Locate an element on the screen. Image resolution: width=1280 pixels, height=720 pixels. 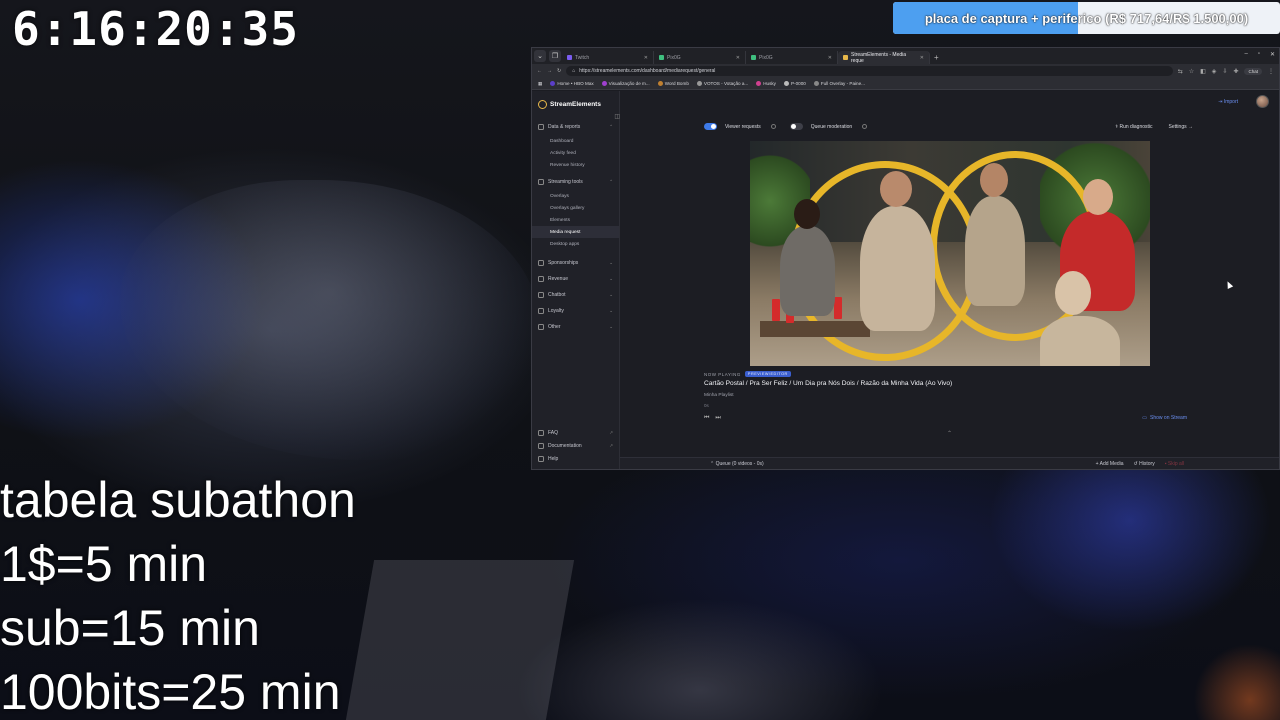
more-icon: ⋮ is located at coordinates (1271, 71).